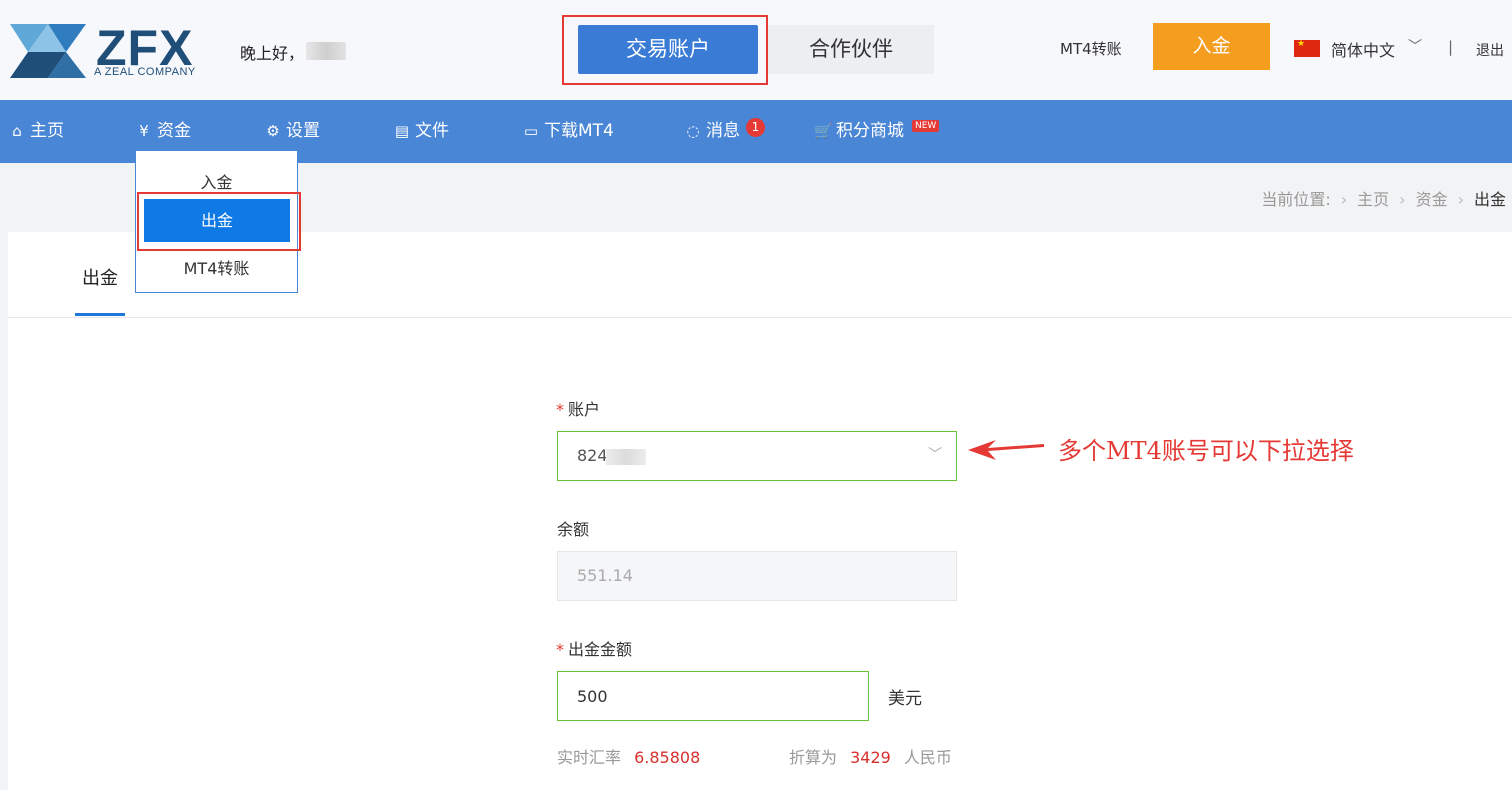 Image resolution: width=1512 pixels, height=790 pixels. I want to click on nav-label: 积分商城, so click(870, 131).